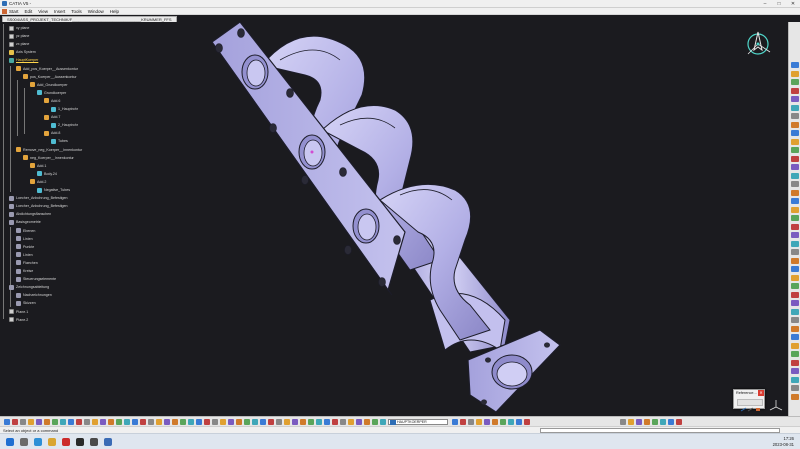 This screenshot has height=449, width=800. Describe the element at coordinates (765, 4) in the screenshot. I see `minimize-button: –` at that location.